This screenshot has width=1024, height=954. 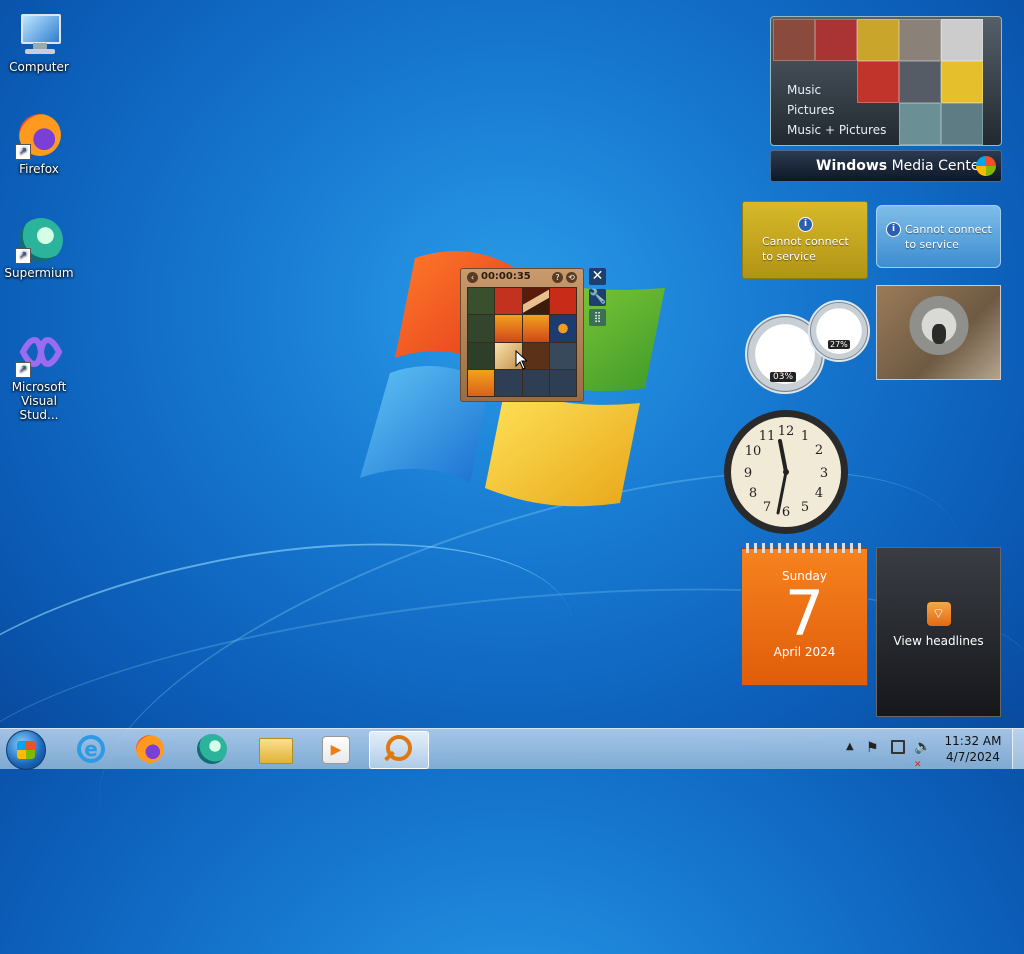 I want to click on computer-icon, so click(x=39, y=34).